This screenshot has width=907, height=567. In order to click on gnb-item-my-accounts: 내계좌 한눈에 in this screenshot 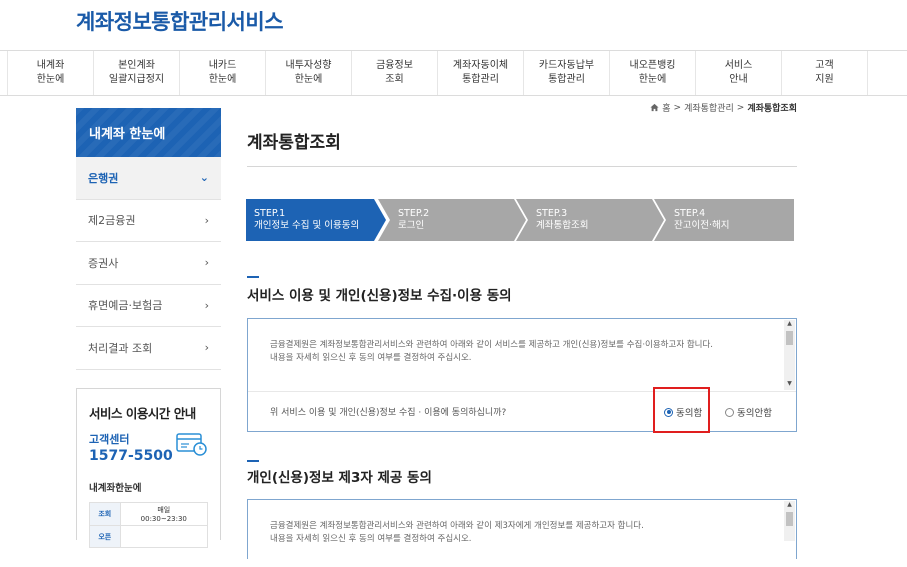, I will do `click(51, 73)`.